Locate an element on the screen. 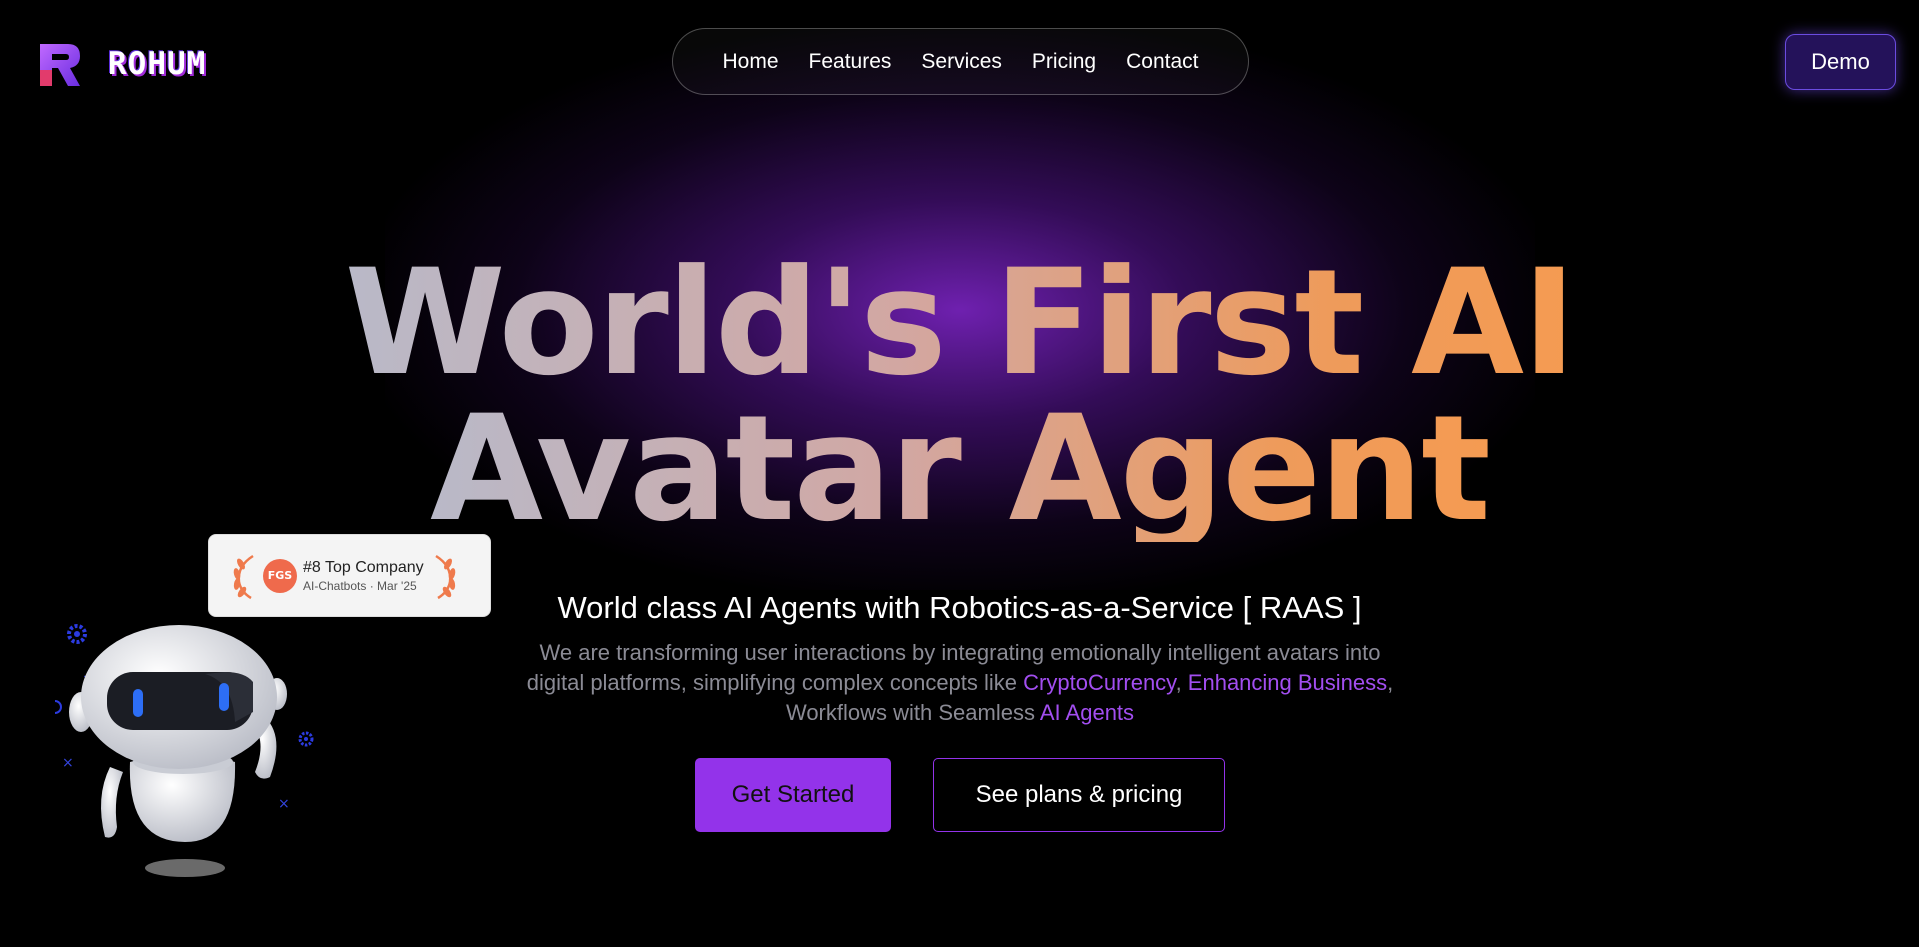 This screenshot has height=947, width=1919. badge-text: #8 Top Company AI-Chatbots · Mar '25 is located at coordinates (363, 576).